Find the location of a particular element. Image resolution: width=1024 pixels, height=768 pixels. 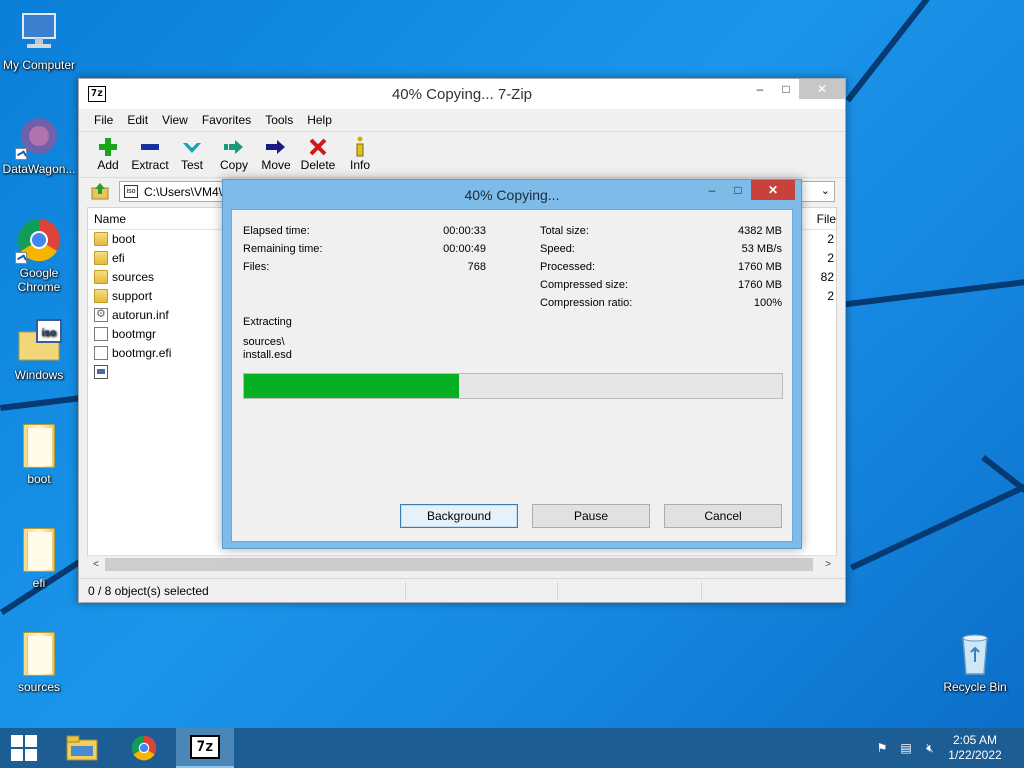

desktop-icon-label: efi is located at coordinates (39, 583).